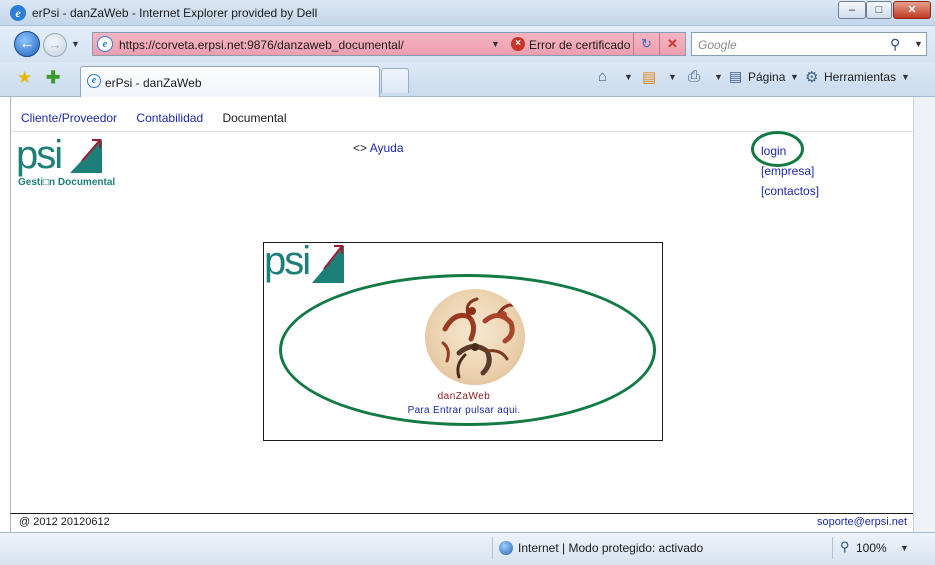 The height and width of the screenshot is (565, 935). What do you see at coordinates (672, 44) in the screenshot?
I see `stop-icon: ✕` at bounding box center [672, 44].